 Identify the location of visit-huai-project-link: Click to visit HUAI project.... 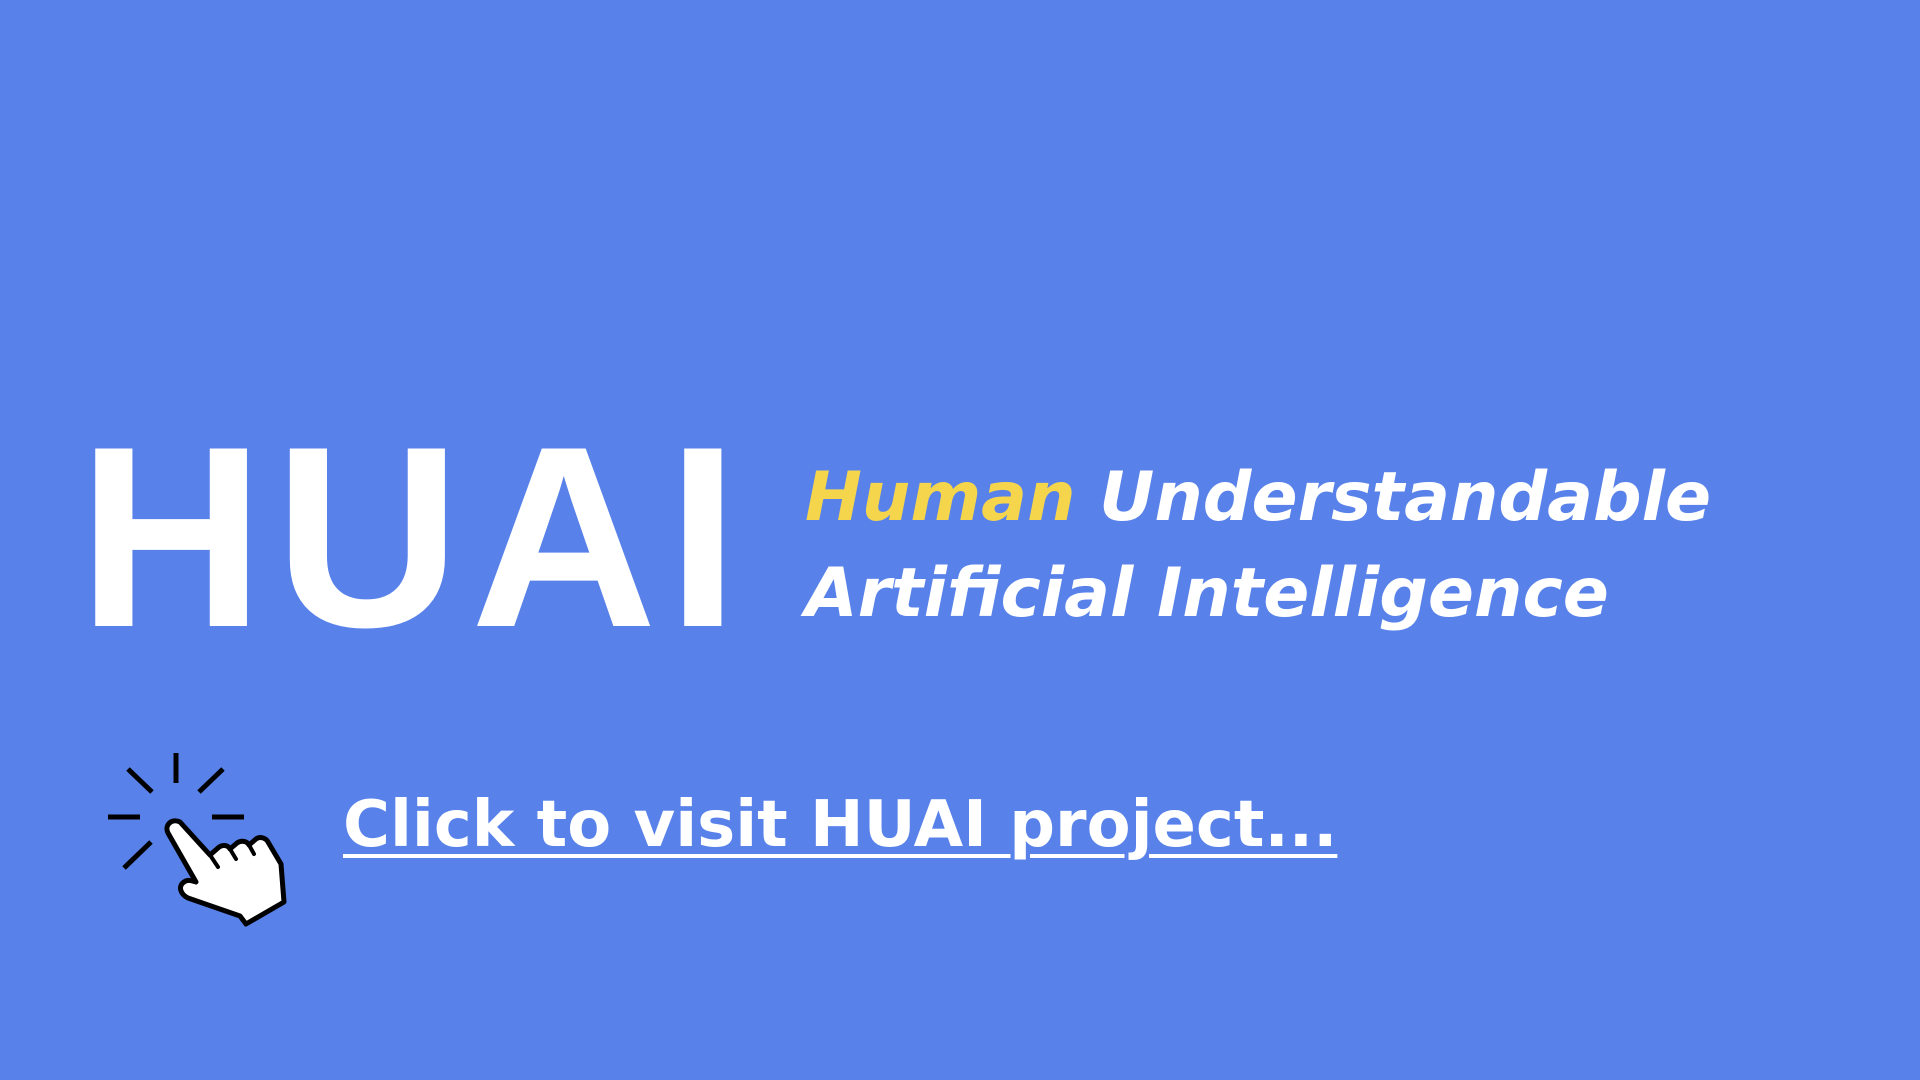
(840, 825).